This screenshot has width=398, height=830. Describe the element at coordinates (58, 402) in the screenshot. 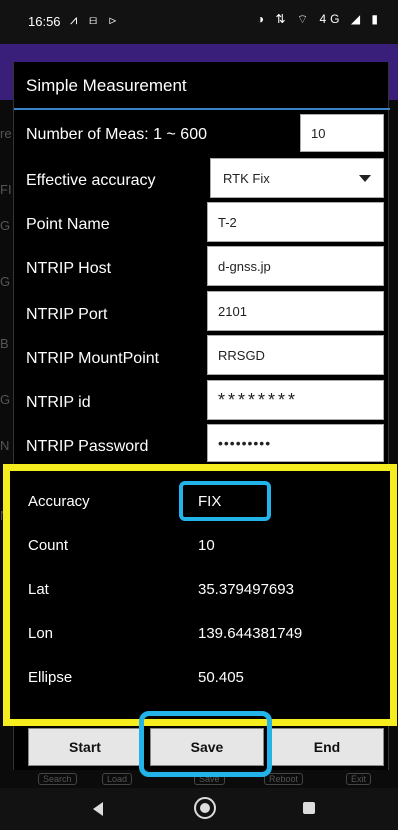

I see `ntrip-id-label: NTRIP id` at that location.